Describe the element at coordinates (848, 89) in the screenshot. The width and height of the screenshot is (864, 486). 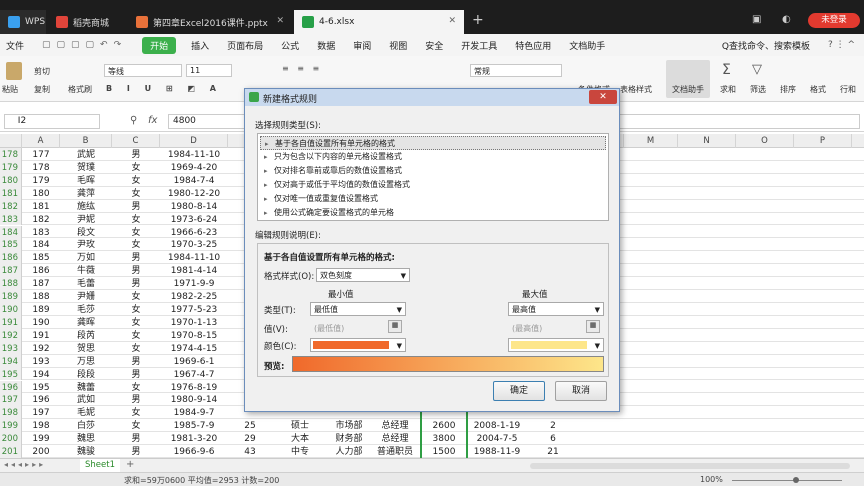
I see `rowcol-button: 行和` at that location.